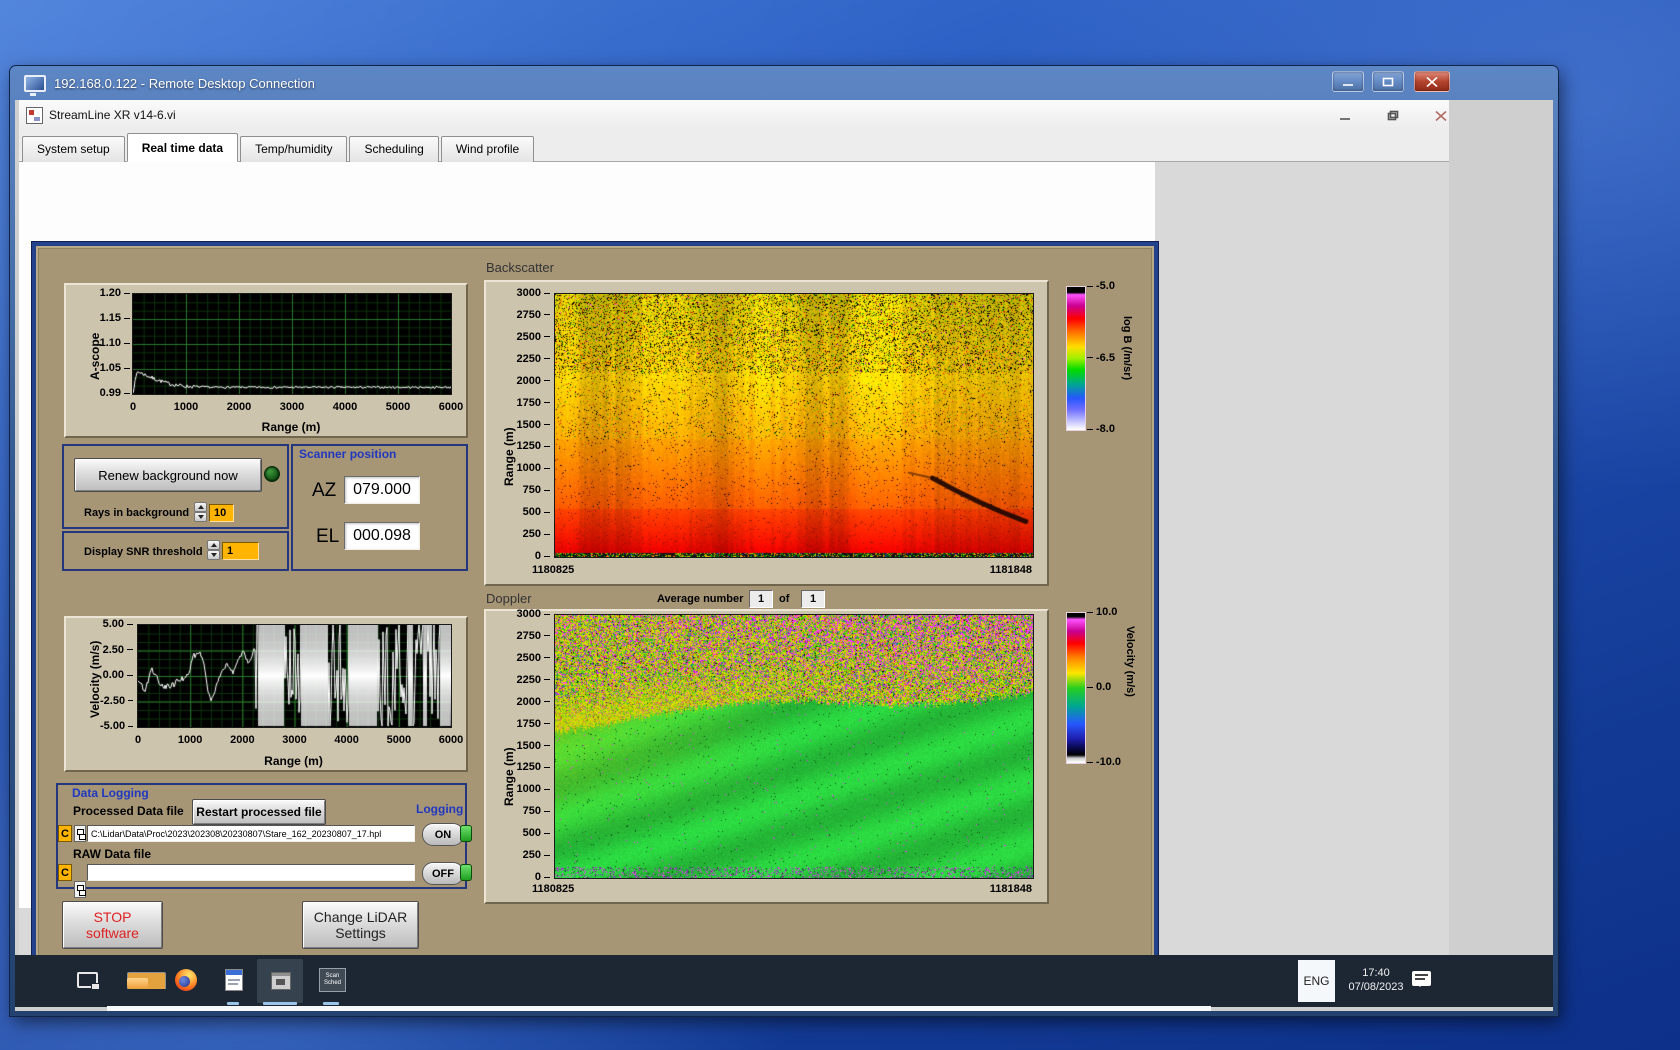  Describe the element at coordinates (1076, 358) in the screenshot. I see `backscatter-colorbar` at that location.